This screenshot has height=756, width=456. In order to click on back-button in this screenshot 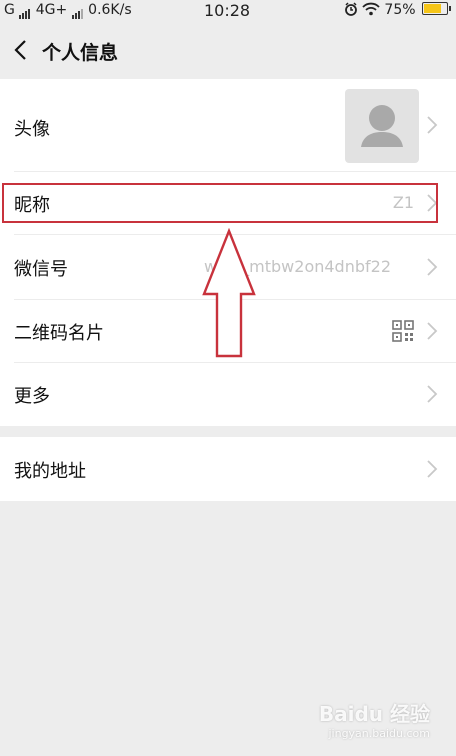, I will do `click(22, 50)`.